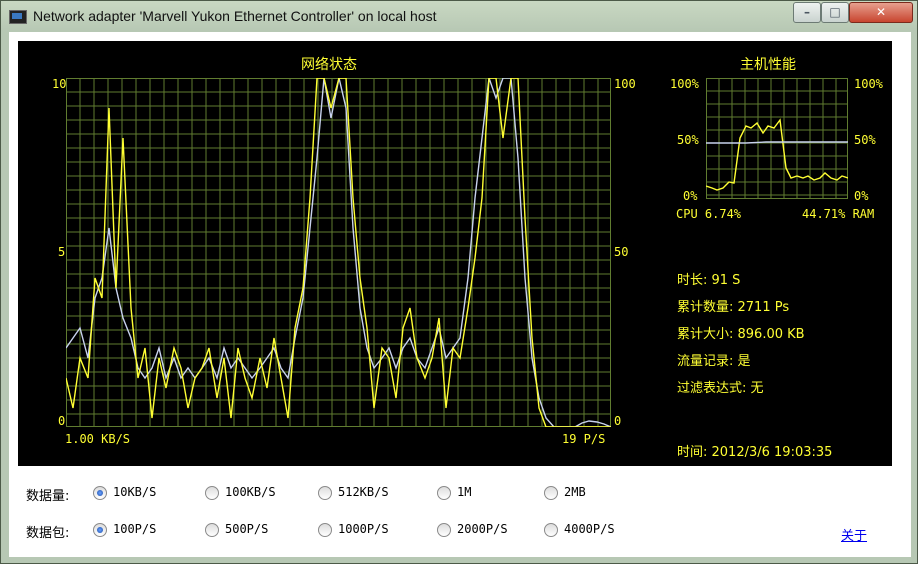 The image size is (918, 564). What do you see at coordinates (688, 140) in the screenshot?
I see `cpu-axis-tick-mid: 50%` at bounding box center [688, 140].